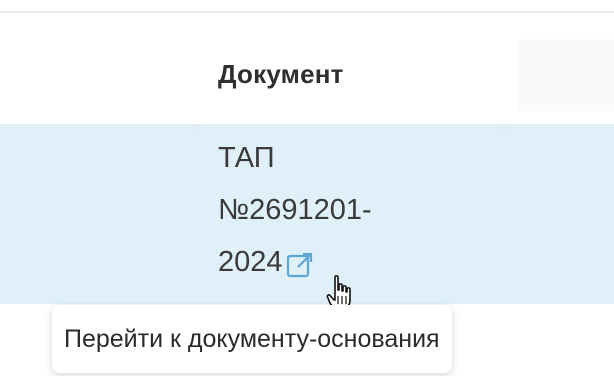 Image resolution: width=614 pixels, height=376 pixels. What do you see at coordinates (246, 158) in the screenshot?
I see `document-type-text: ТАП` at bounding box center [246, 158].